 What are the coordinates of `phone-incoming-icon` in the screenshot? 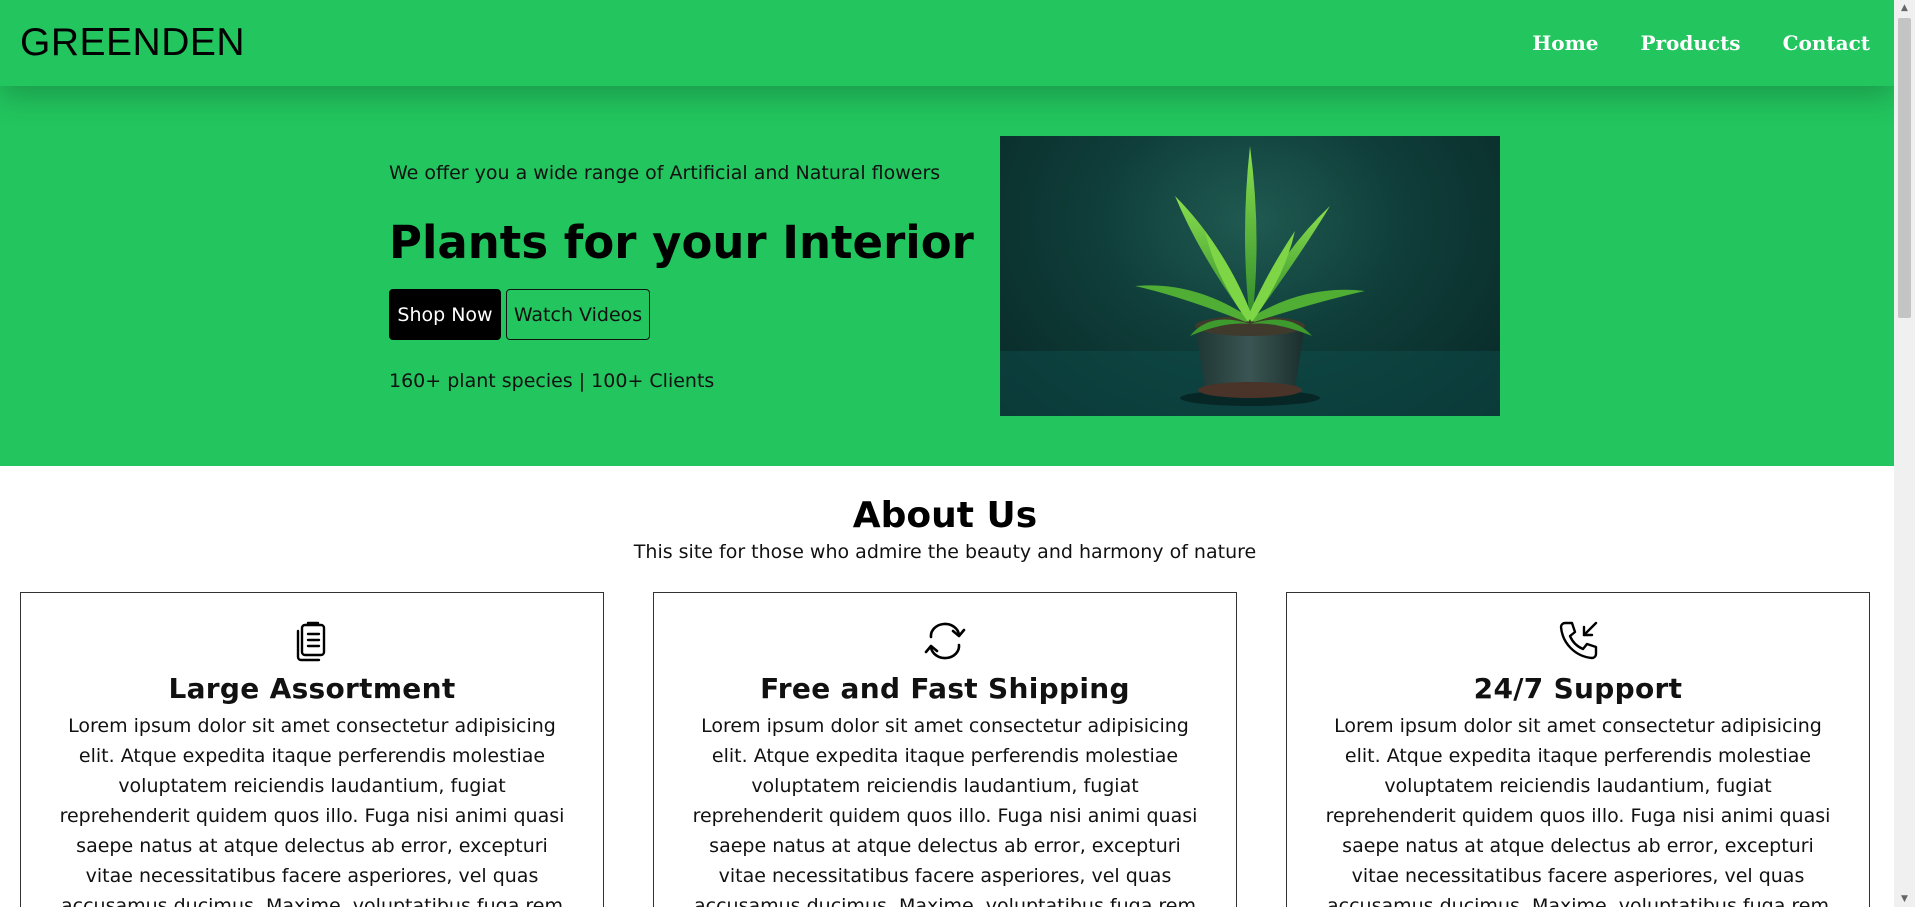 It's located at (1578, 641).